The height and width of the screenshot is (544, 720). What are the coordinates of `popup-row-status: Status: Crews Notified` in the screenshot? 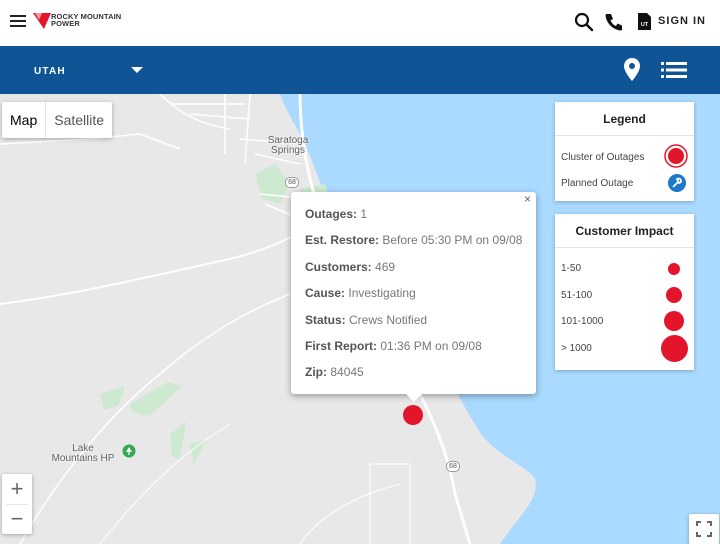 It's located at (366, 319).